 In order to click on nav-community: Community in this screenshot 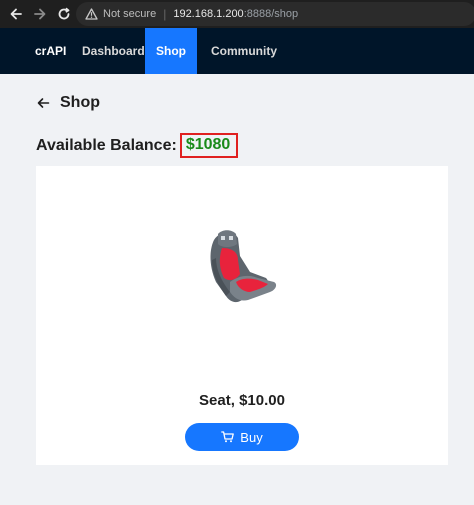, I will do `click(244, 51)`.